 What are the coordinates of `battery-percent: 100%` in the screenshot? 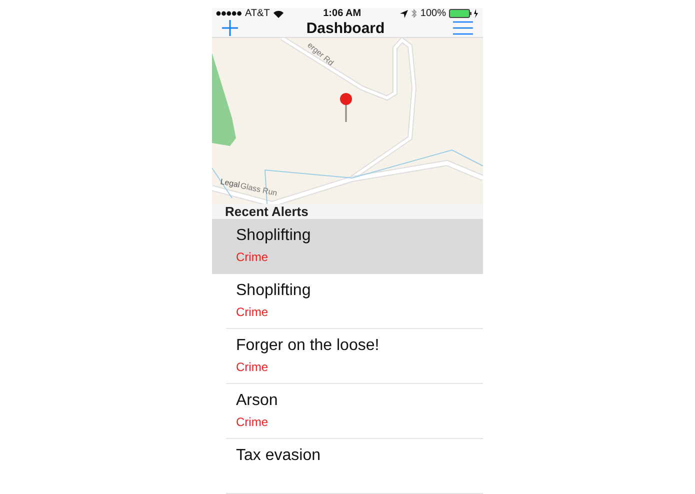 It's located at (433, 13).